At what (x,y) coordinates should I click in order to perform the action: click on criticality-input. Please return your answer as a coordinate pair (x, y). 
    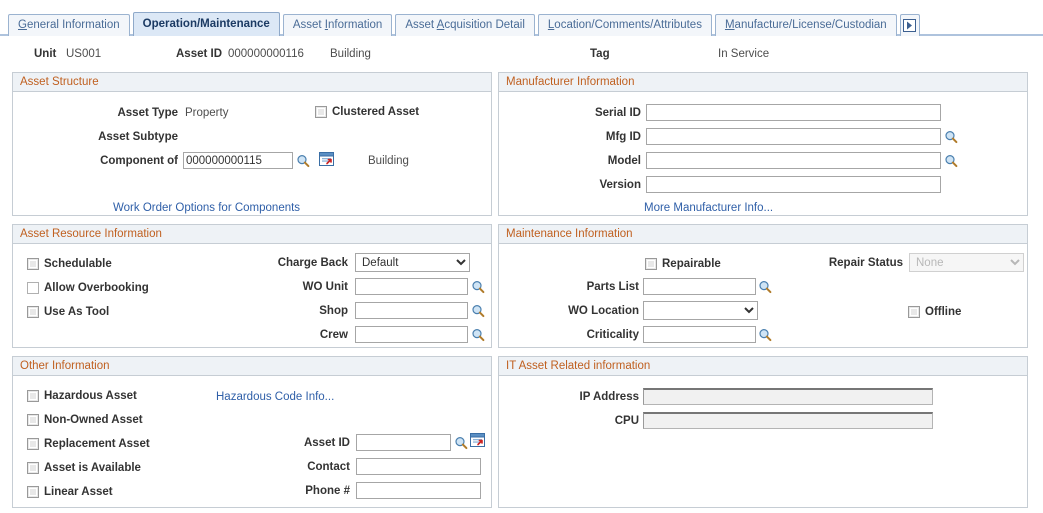
    Looking at the image, I should click on (699, 334).